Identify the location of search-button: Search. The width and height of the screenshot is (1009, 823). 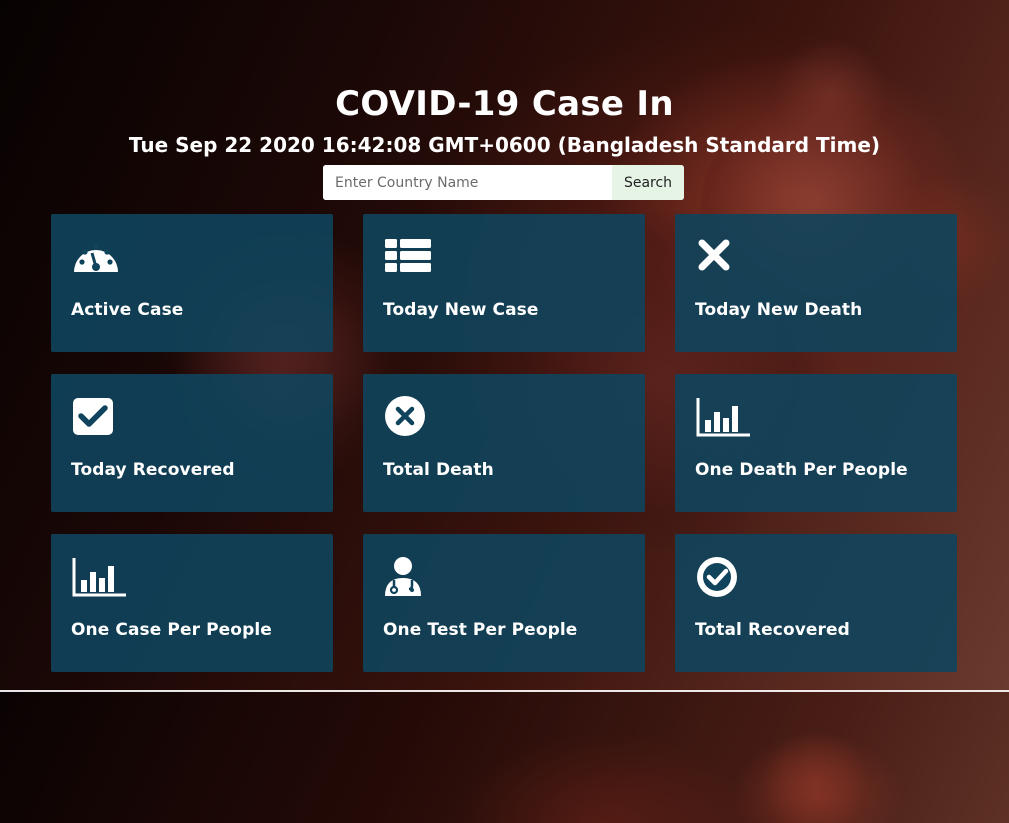
(648, 182).